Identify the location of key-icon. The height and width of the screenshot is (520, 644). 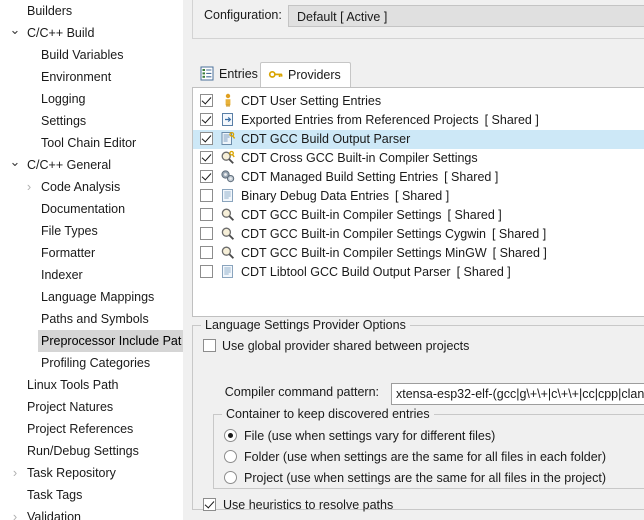
(276, 73).